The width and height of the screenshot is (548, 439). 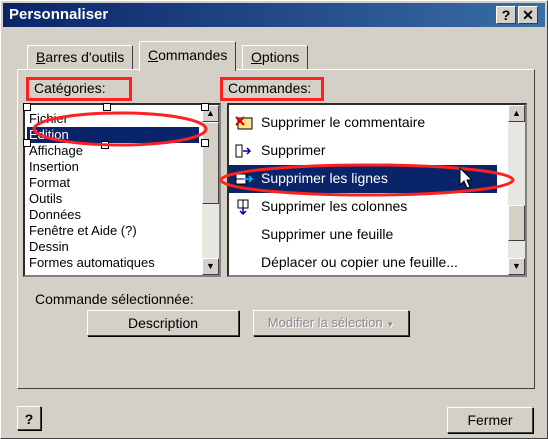 I want to click on command-label: Supprimer les colonnes, so click(x=334, y=206).